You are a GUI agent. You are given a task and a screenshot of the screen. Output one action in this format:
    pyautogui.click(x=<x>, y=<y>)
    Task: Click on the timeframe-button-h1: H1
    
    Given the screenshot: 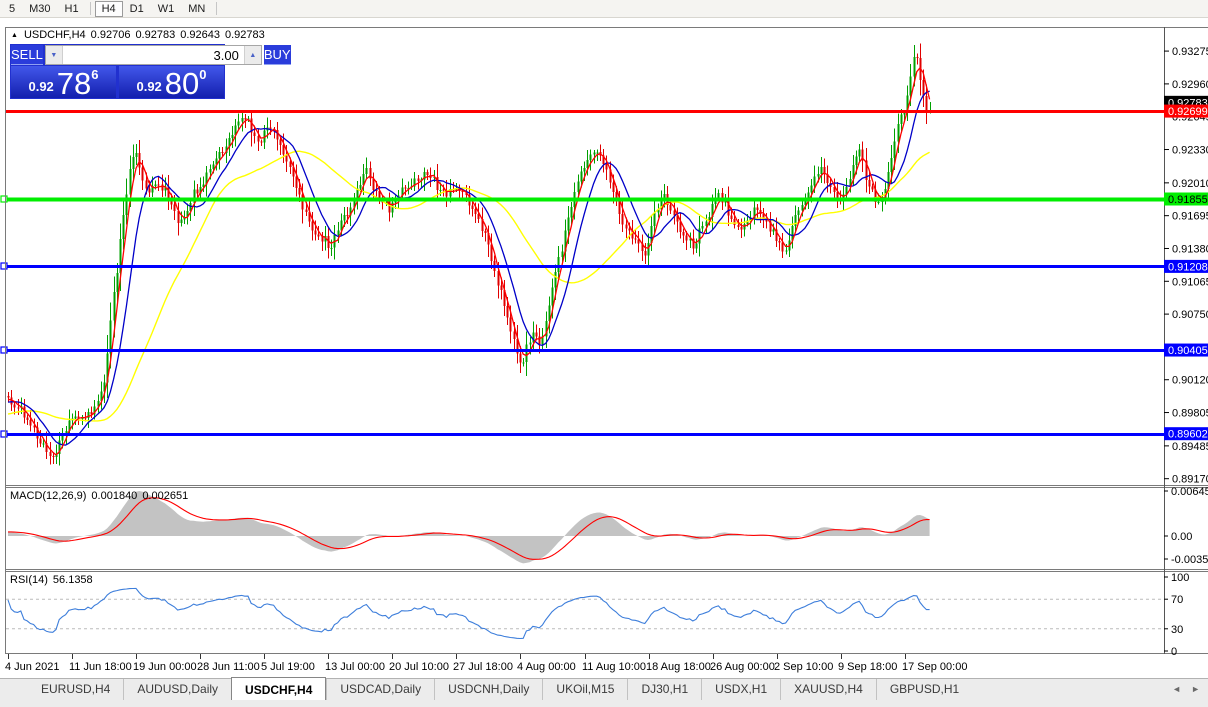 What is the action you would take?
    pyautogui.click(x=72, y=9)
    